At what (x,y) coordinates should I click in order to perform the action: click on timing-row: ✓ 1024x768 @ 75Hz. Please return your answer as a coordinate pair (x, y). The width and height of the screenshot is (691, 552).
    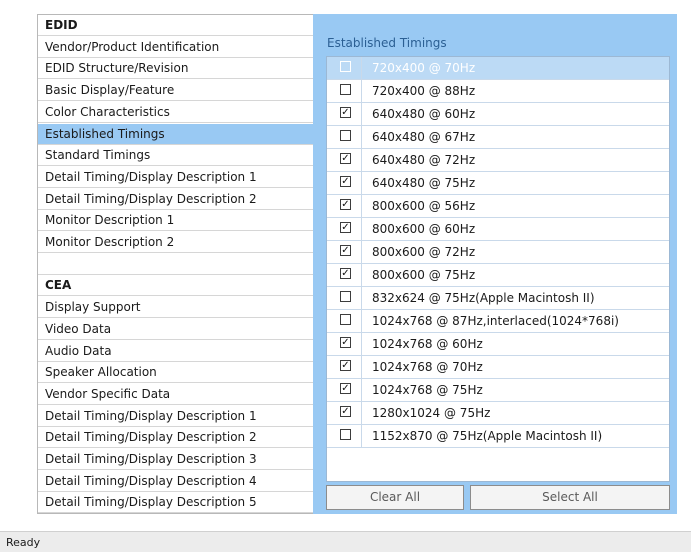
    Looking at the image, I should click on (498, 390).